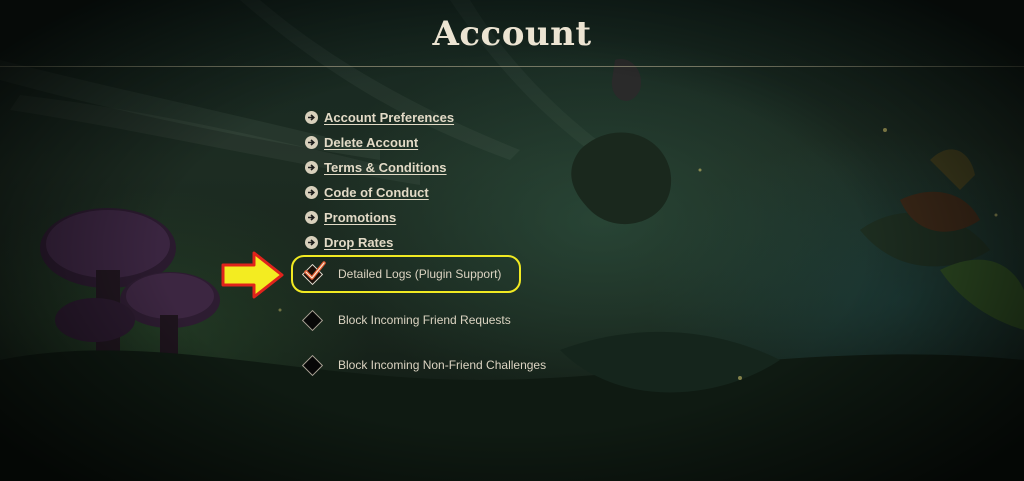 The height and width of the screenshot is (481, 1024). I want to click on checkbox-checked, so click(313, 273).